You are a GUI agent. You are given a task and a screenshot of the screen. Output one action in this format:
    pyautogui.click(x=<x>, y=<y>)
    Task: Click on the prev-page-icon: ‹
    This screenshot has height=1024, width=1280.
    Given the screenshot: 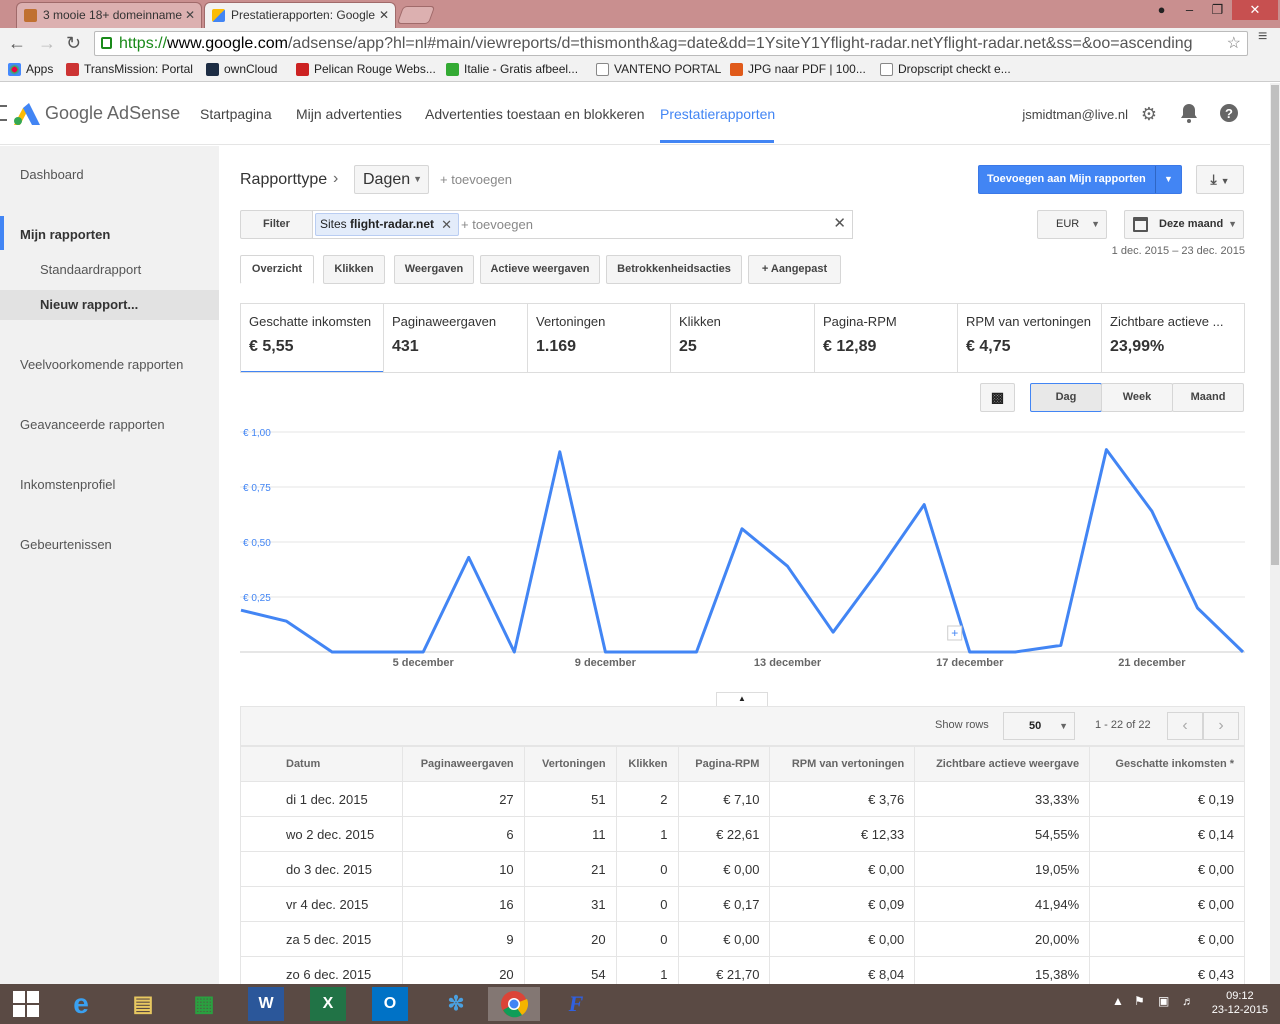 What is the action you would take?
    pyautogui.click(x=1185, y=726)
    